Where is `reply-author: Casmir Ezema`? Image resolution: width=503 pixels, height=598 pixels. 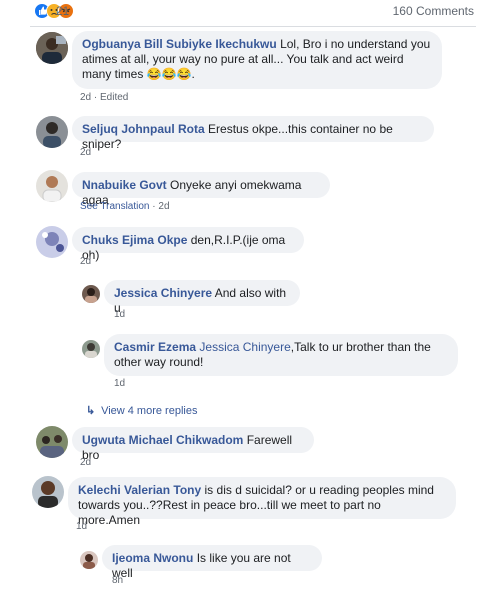 reply-author: Casmir Ezema is located at coordinates (155, 347).